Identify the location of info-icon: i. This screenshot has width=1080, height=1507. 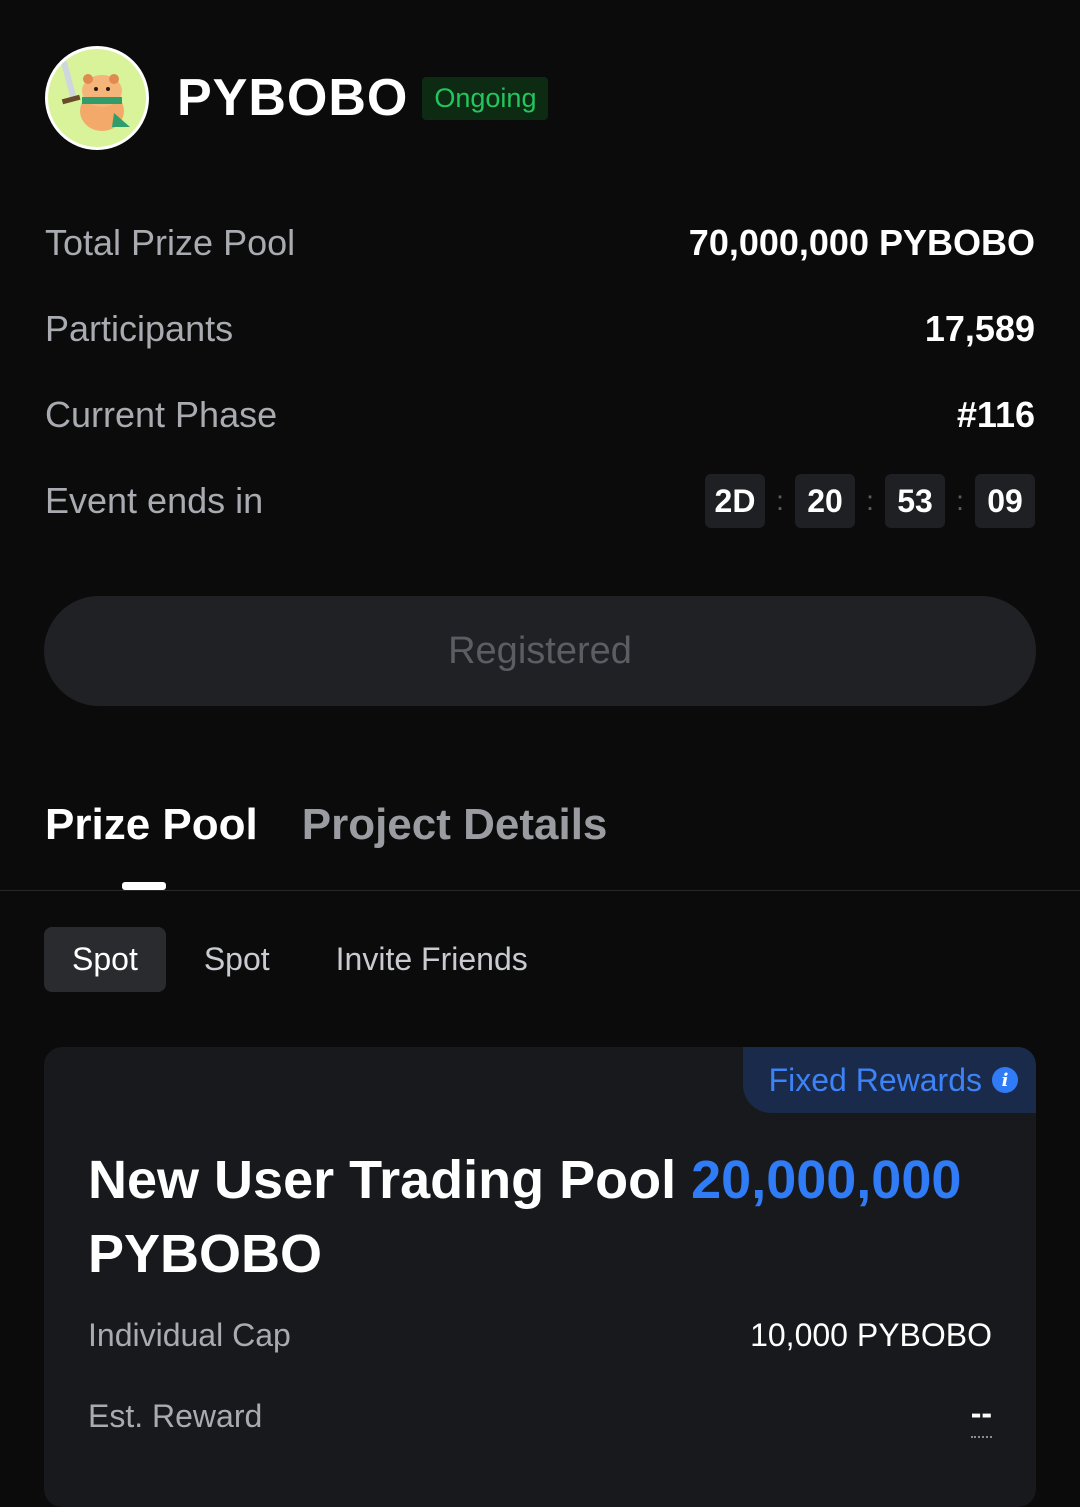
(1005, 1080).